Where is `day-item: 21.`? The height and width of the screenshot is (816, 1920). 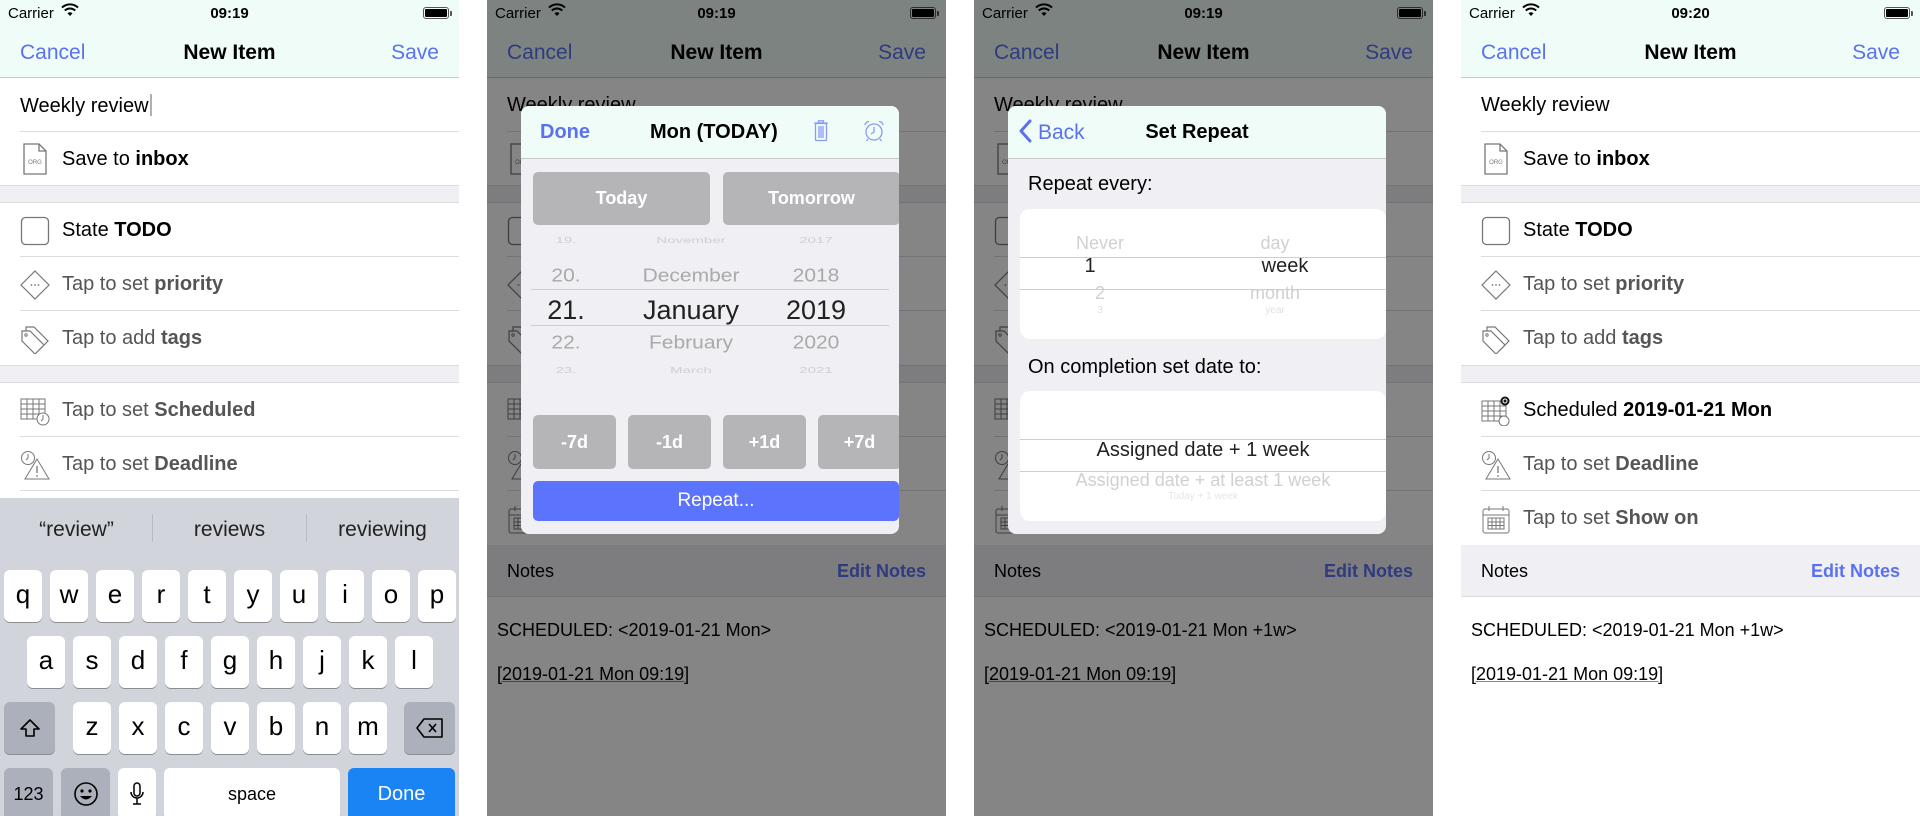 day-item: 21. is located at coordinates (566, 310).